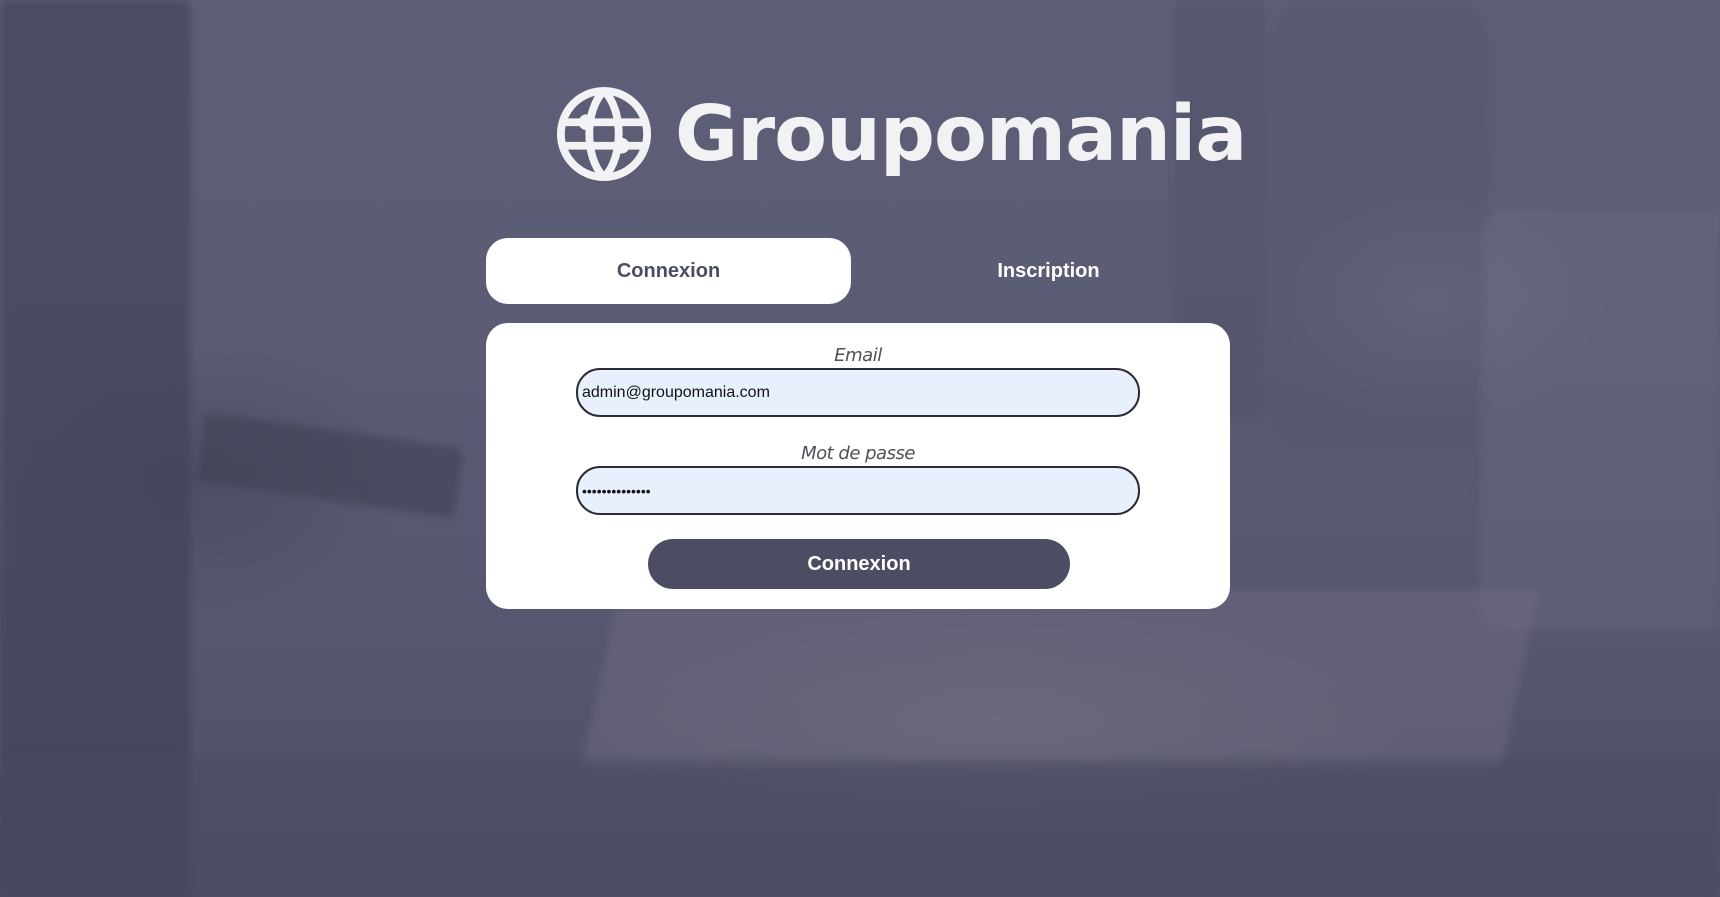 The image size is (1720, 897). What do you see at coordinates (858, 453) in the screenshot?
I see `password-label: Mot de passe` at bounding box center [858, 453].